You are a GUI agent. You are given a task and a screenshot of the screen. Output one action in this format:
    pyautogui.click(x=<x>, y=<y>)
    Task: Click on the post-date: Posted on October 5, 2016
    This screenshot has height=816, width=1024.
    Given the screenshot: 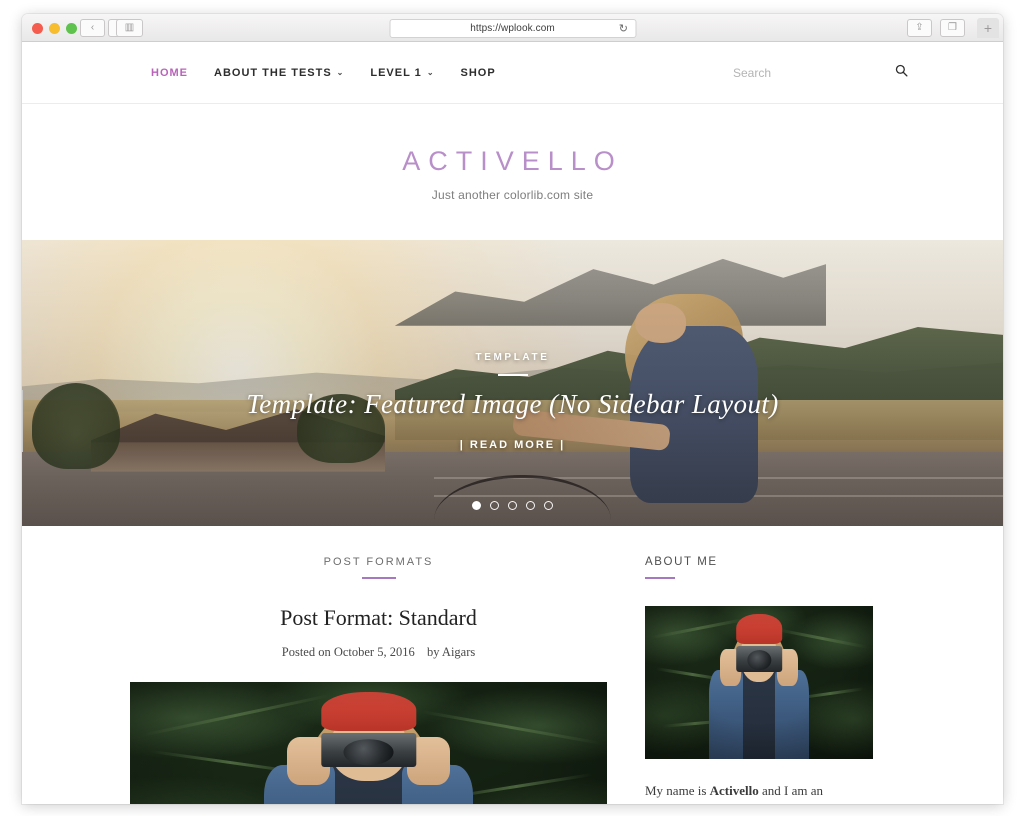 What is the action you would take?
    pyautogui.click(x=348, y=652)
    